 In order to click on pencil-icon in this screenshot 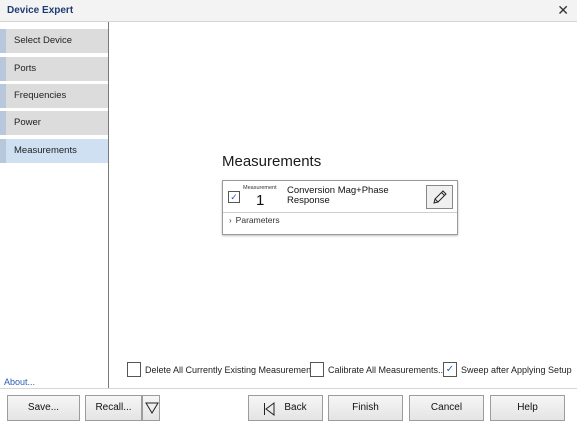, I will do `click(440, 197)`.